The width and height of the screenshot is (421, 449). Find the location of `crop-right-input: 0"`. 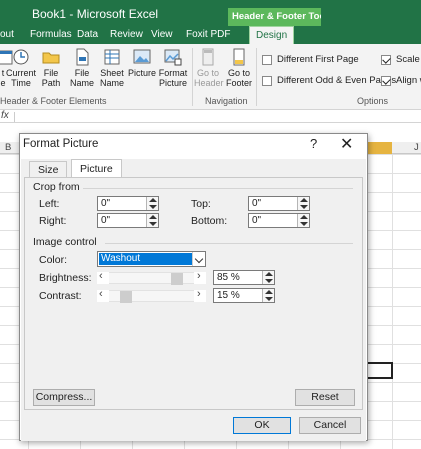

crop-right-input: 0" is located at coordinates (128, 220).